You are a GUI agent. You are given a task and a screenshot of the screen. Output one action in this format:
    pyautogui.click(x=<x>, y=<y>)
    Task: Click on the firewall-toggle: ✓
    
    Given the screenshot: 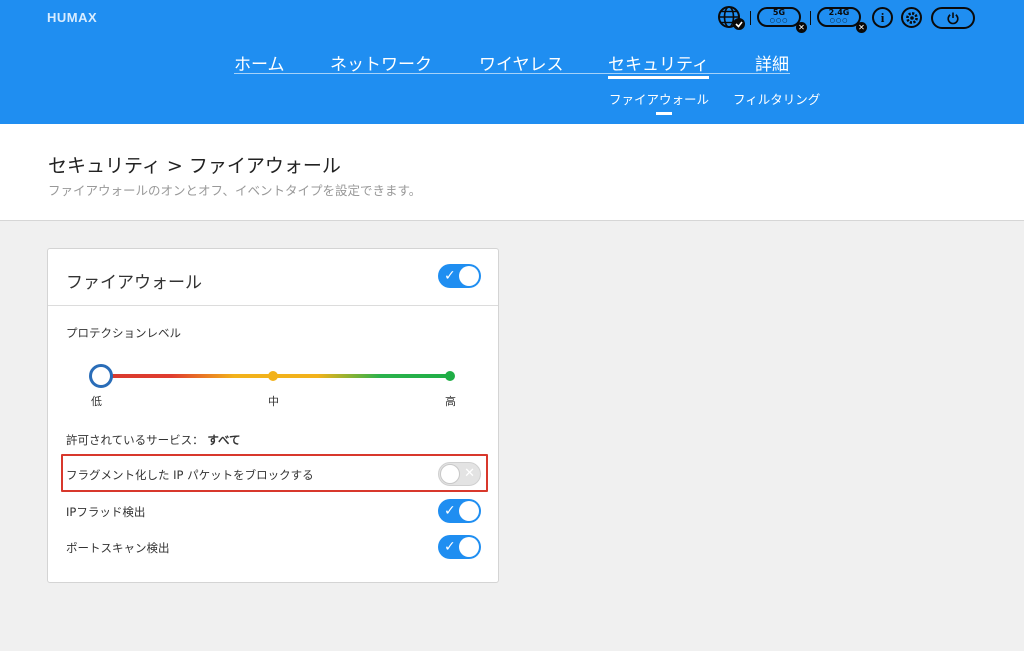 What is the action you would take?
    pyautogui.click(x=459, y=276)
    